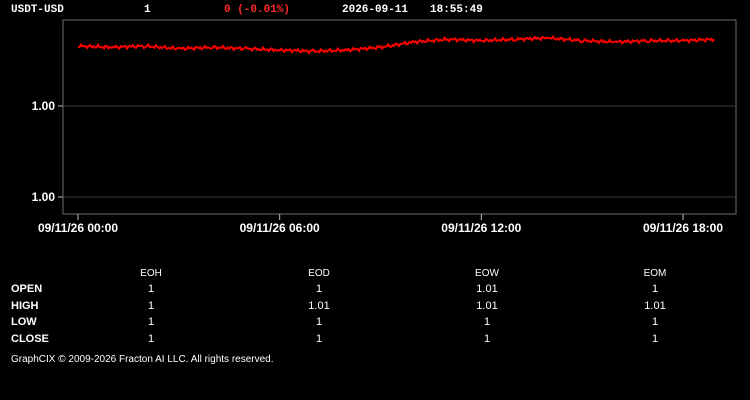 The image size is (750, 400). What do you see at coordinates (655, 273) in the screenshot?
I see `stats-col-header: EOM` at bounding box center [655, 273].